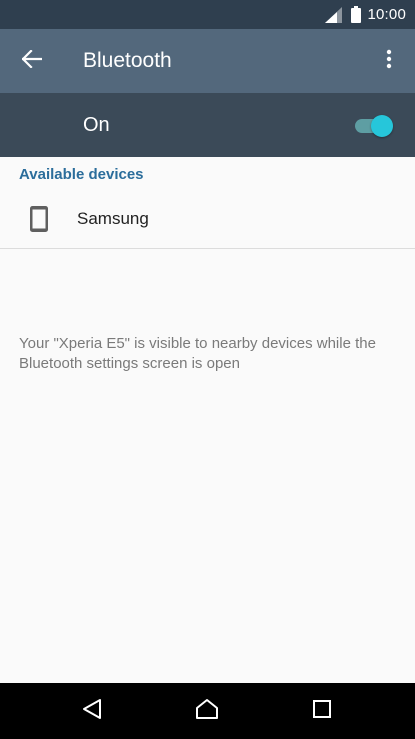 The image size is (415, 739). Describe the element at coordinates (207, 14) in the screenshot. I see `status-bar: 10:00` at that location.